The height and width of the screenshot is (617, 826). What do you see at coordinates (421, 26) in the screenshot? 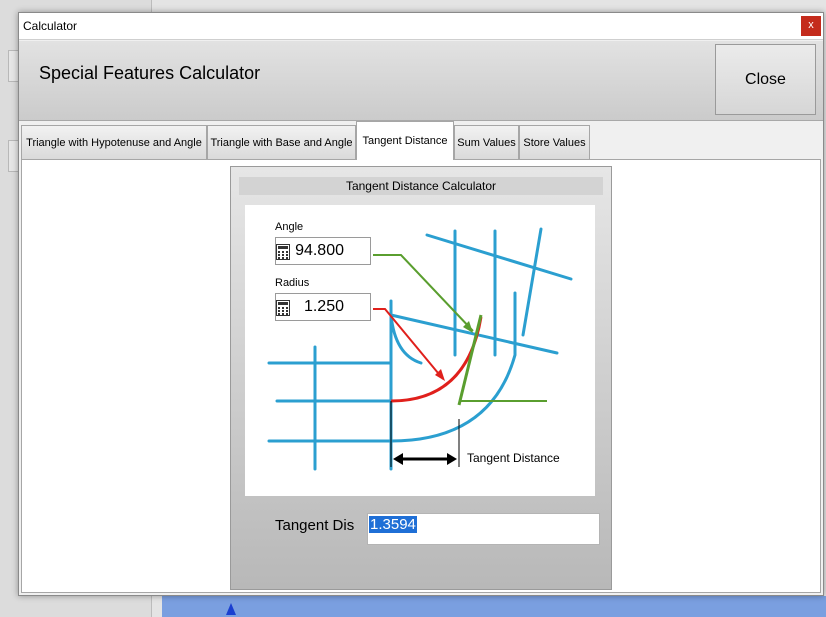
I see `title-bar: Calculator x` at bounding box center [421, 26].